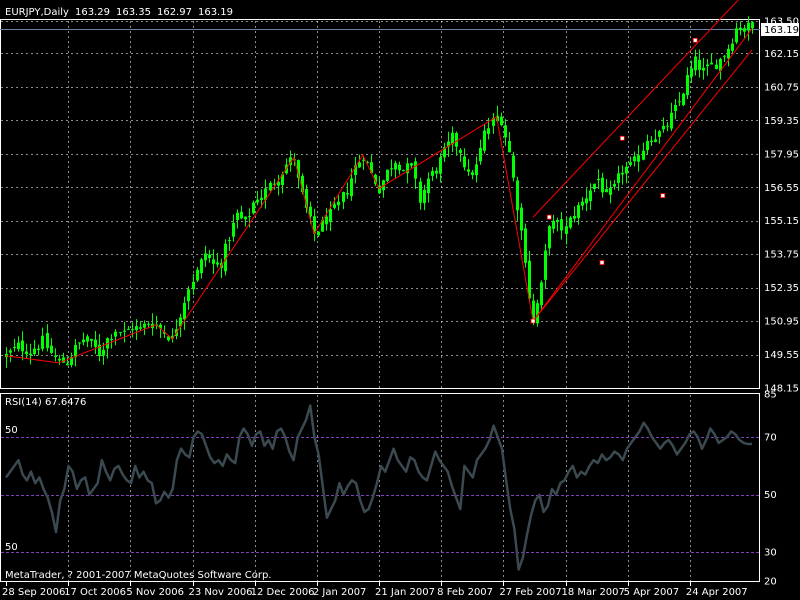  Describe the element at coordinates (770, 553) in the screenshot. I see `rsi-tick-label: 30` at that location.